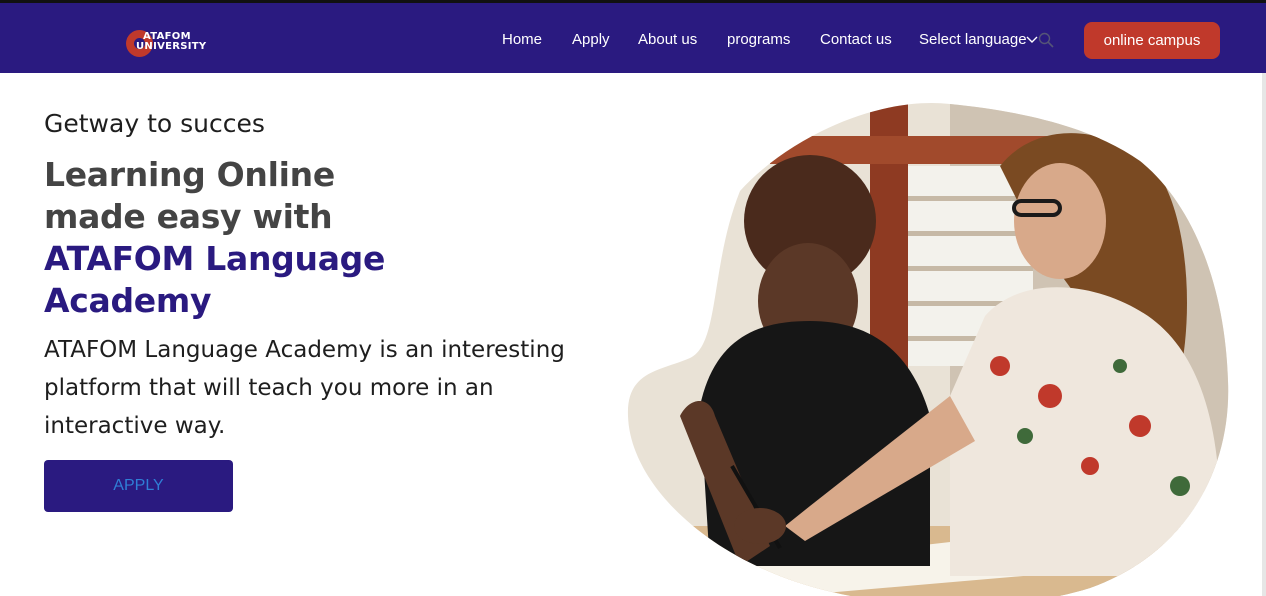  Describe the element at coordinates (973, 40) in the screenshot. I see `language-selector: Select language` at that location.